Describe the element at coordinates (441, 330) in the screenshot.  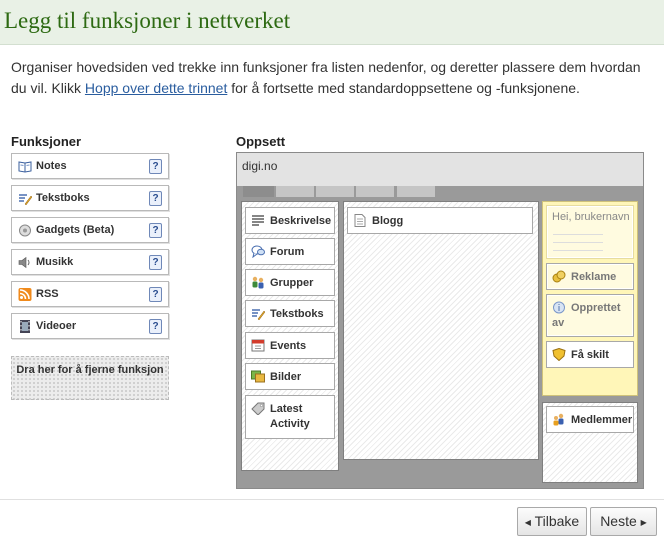
I see `layout-center-column: Blogg` at that location.